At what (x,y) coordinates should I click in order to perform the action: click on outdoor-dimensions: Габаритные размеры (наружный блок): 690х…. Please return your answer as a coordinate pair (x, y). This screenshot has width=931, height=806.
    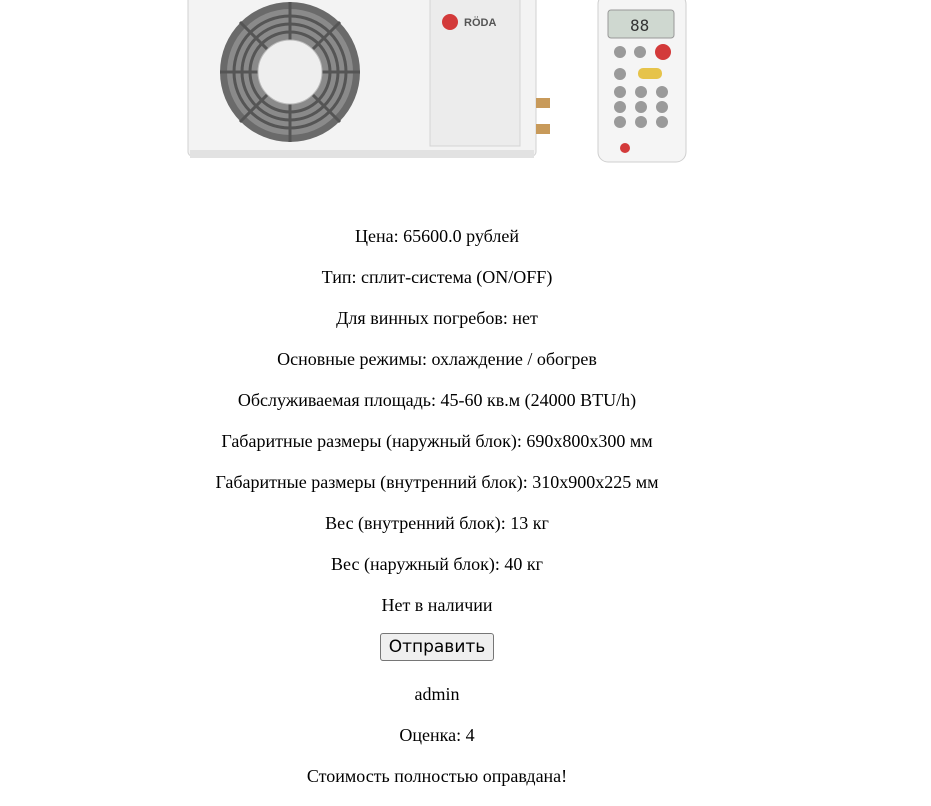
    Looking at the image, I should click on (437, 441).